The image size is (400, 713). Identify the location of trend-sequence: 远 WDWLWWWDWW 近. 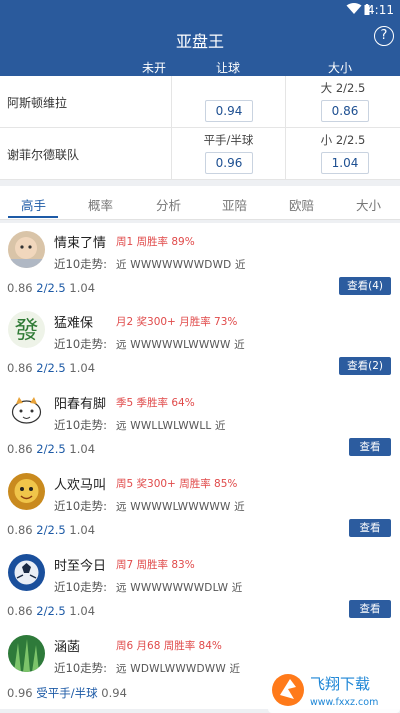
(178, 669).